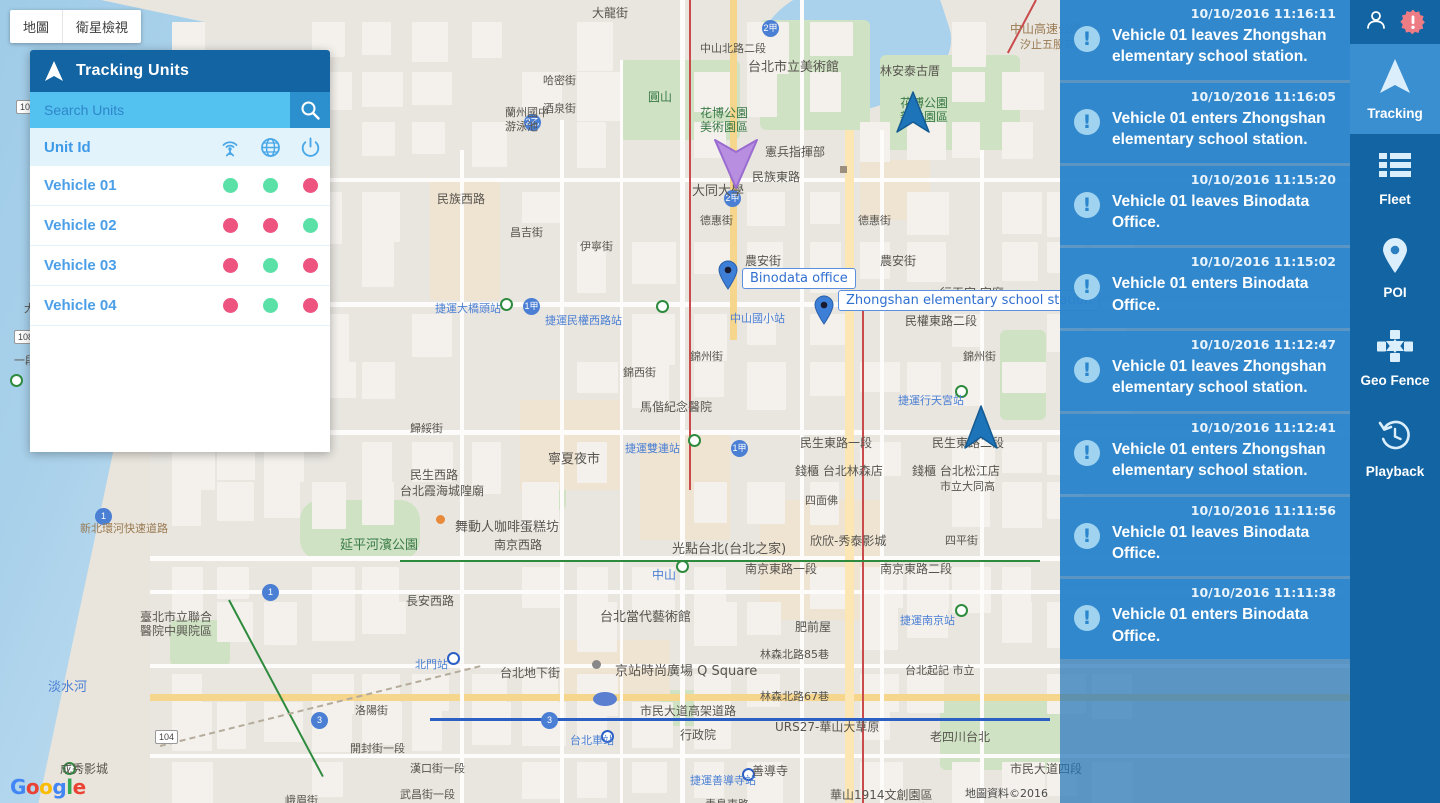  Describe the element at coordinates (167, 737) in the screenshot. I see `highway-shield: 104` at that location.